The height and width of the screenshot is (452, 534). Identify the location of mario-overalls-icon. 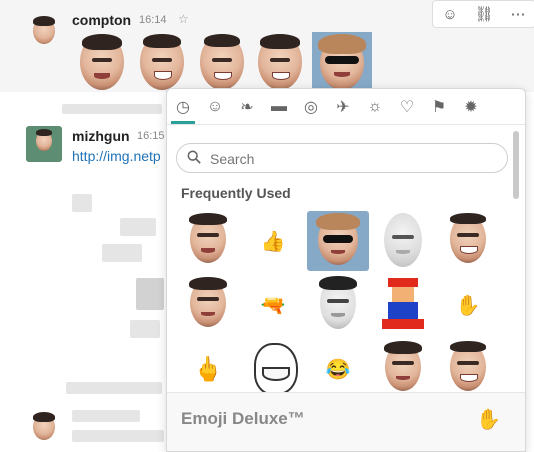
(403, 310).